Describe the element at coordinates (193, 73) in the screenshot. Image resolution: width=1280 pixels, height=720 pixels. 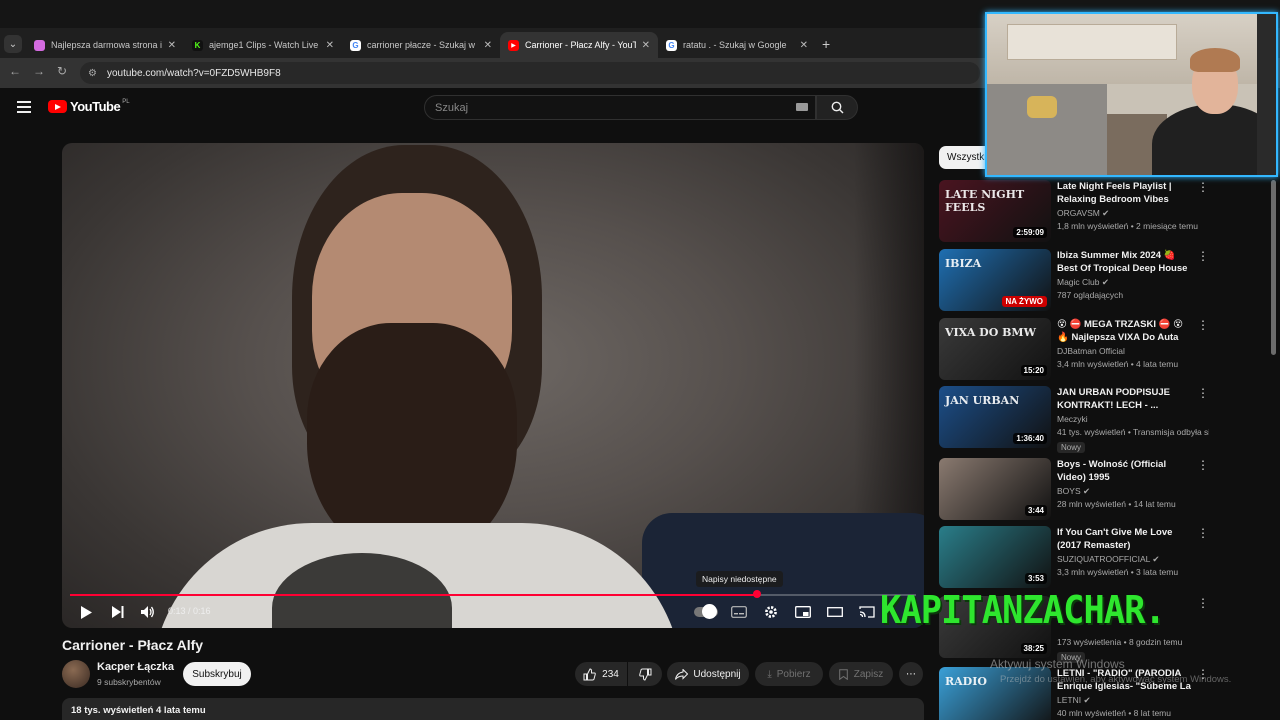
I see `url-text: youtube.com/watch?v=0FZD5WHB9F8` at that location.